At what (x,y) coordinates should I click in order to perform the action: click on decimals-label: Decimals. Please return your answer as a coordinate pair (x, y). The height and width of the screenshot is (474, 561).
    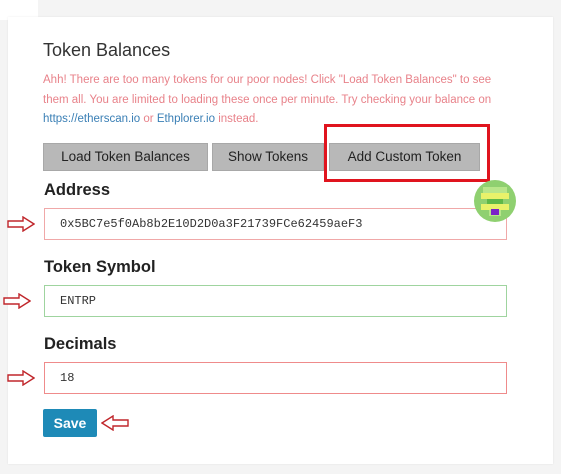
    Looking at the image, I should click on (80, 344).